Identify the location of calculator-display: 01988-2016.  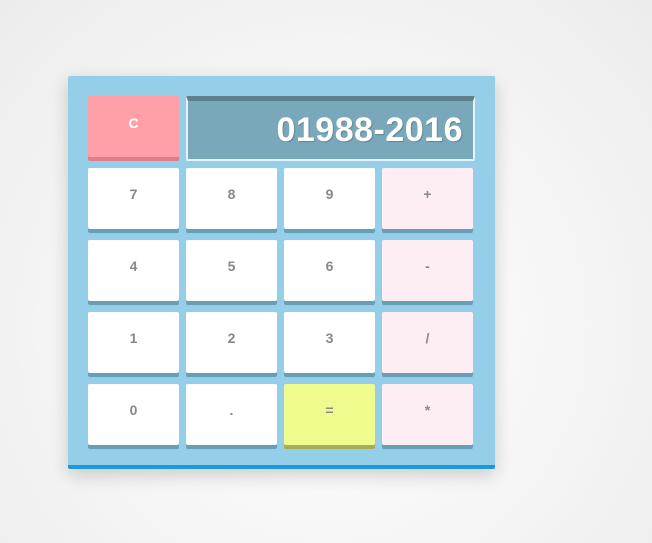
(330, 128).